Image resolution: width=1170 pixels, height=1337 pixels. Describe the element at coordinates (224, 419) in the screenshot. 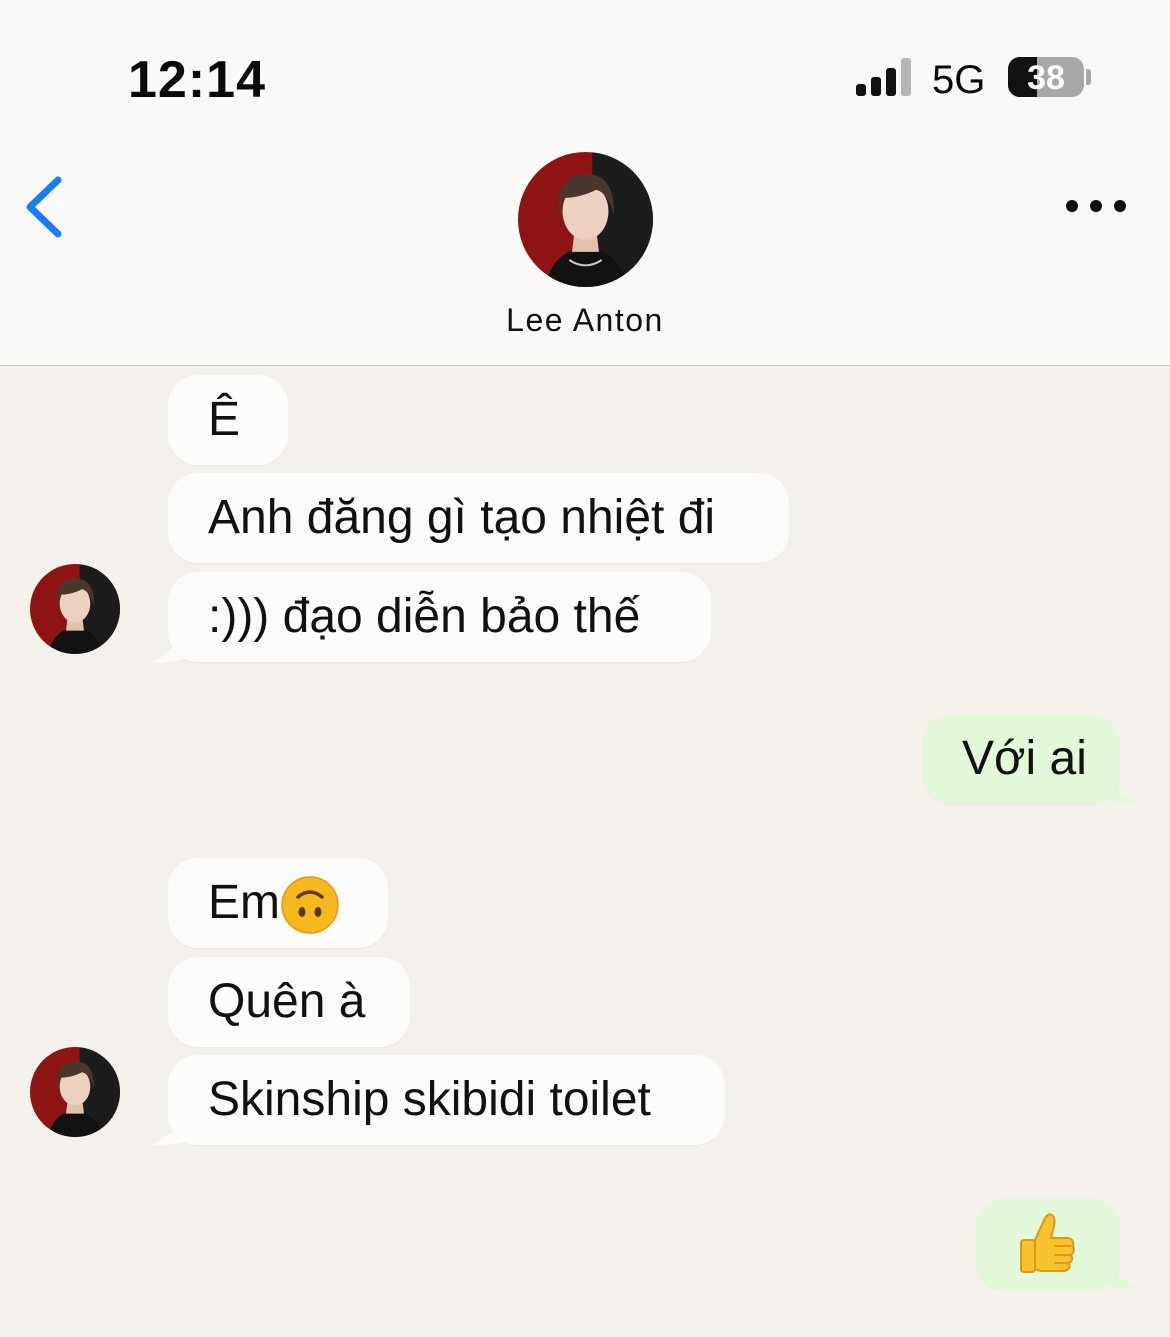

I see `message-text: Ê` at that location.